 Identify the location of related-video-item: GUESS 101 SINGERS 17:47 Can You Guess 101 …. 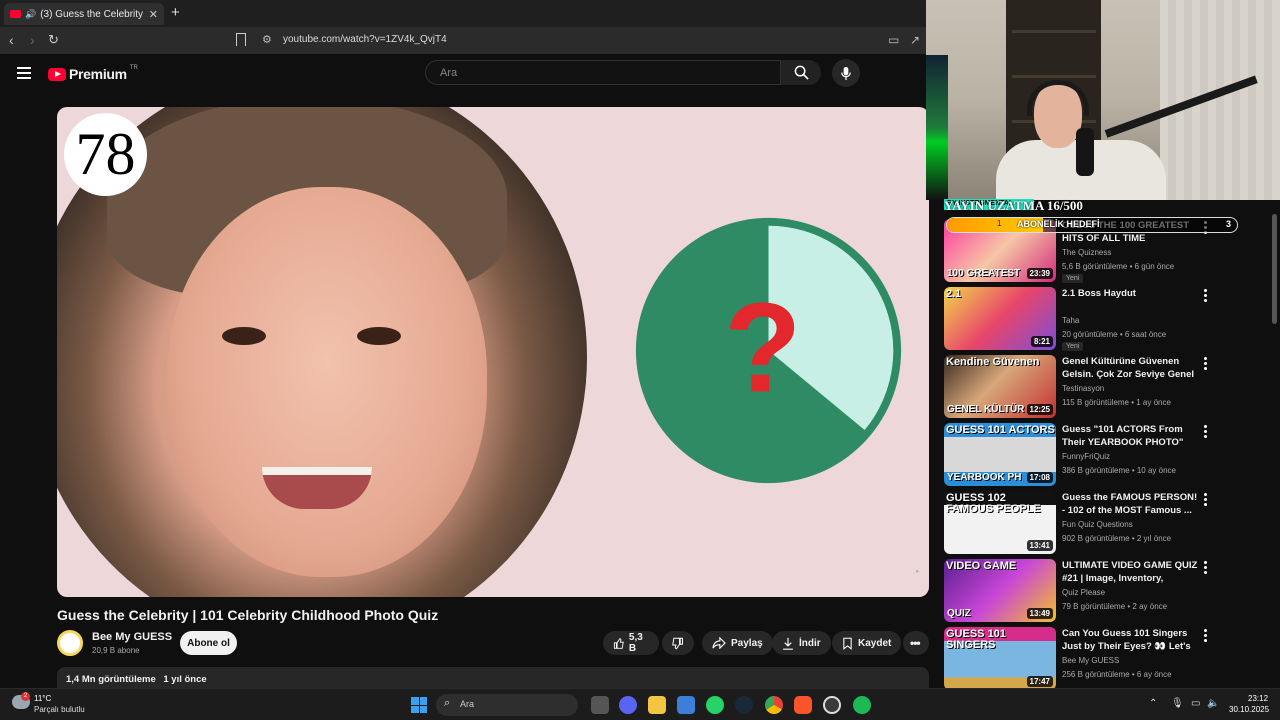
(1107, 659).